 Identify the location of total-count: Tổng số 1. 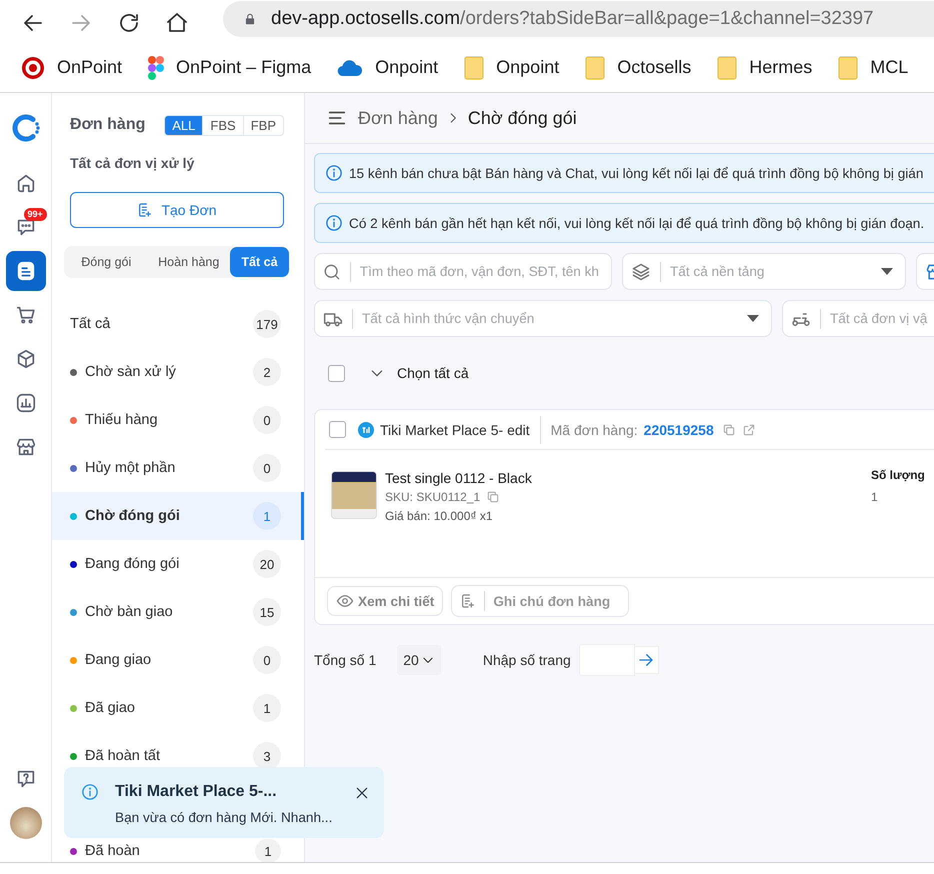
(345, 660).